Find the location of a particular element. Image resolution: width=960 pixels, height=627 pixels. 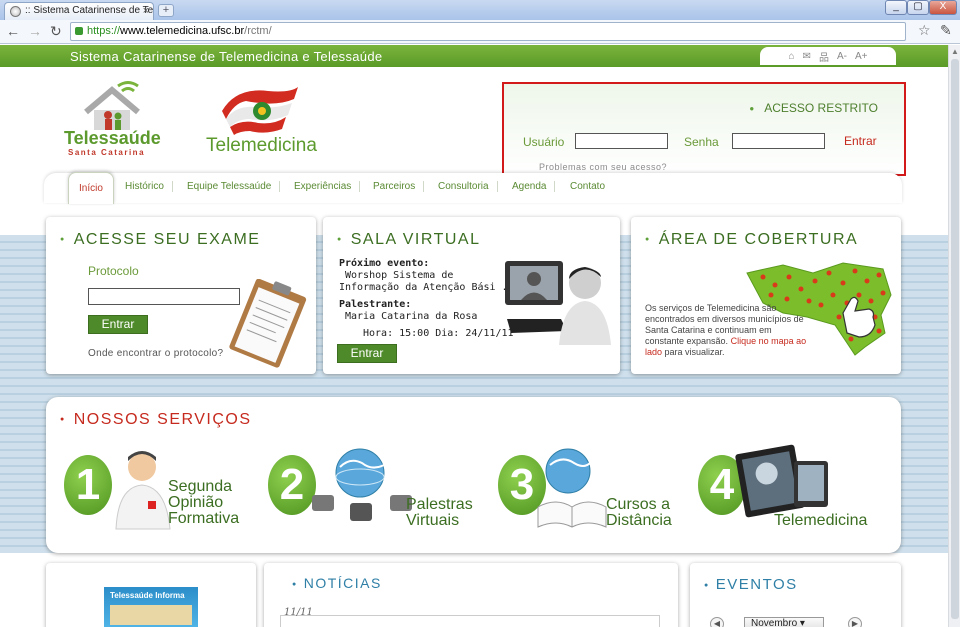

password-label: Senha is located at coordinates (701, 142).